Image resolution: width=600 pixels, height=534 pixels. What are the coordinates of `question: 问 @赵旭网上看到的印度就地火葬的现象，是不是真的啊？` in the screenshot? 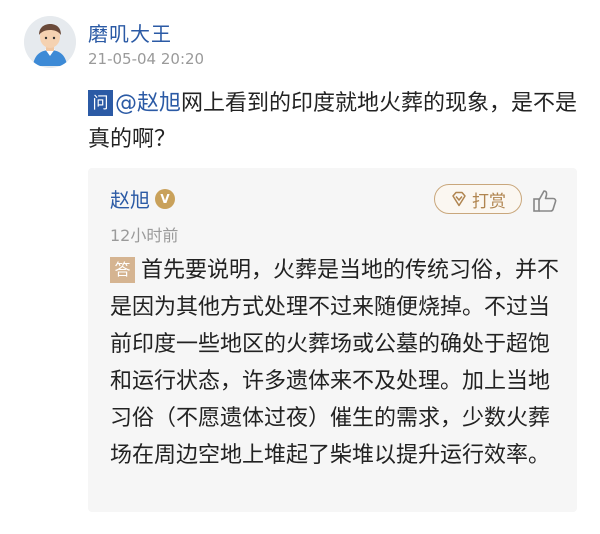 It's located at (333, 122).